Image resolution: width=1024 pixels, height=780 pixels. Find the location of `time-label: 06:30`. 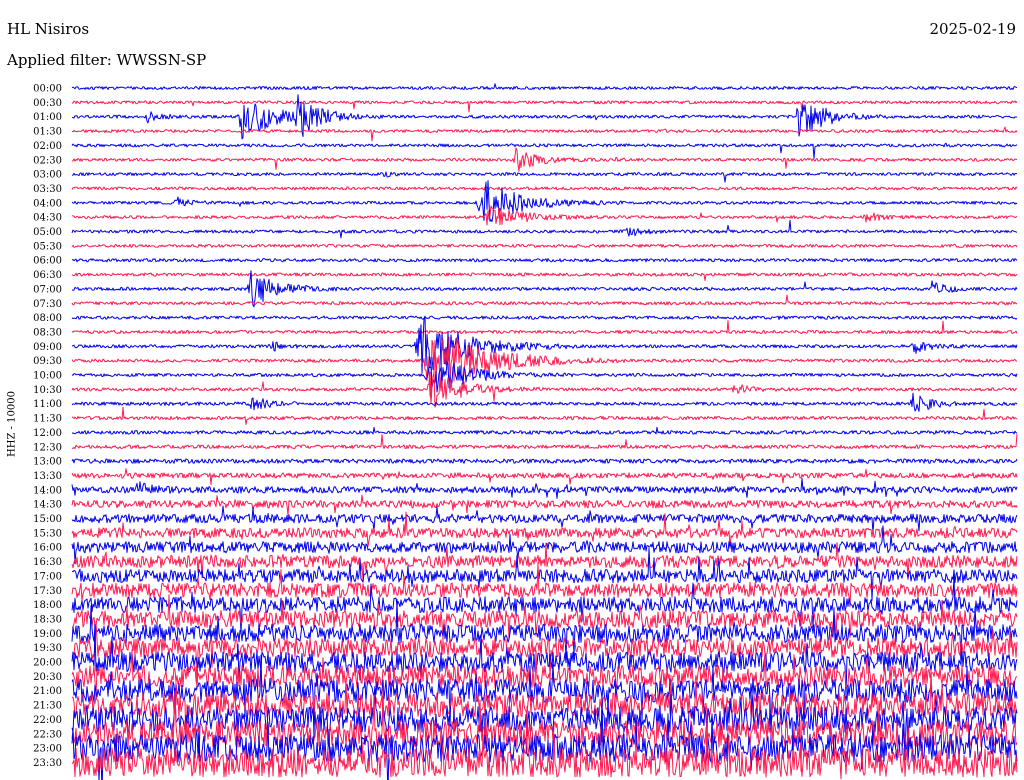

time-label: 06:30 is located at coordinates (47, 275).